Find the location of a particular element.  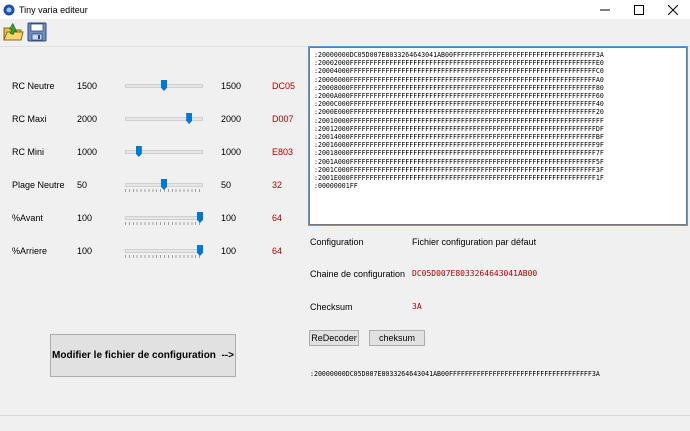

param-value-2: 1000 is located at coordinates (231, 152).